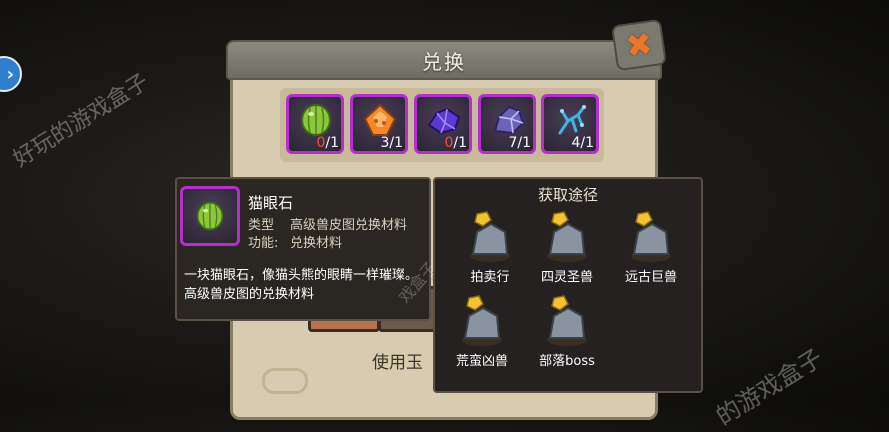 The width and height of the screenshot is (889, 432). Describe the element at coordinates (271, 203) in the screenshot. I see `tooltip-item-name: 猫眼石` at that location.